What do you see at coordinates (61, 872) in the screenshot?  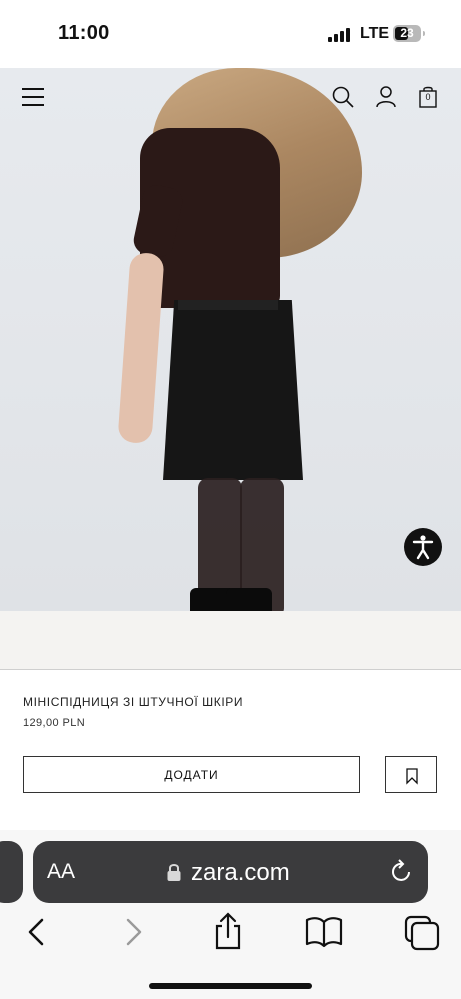 I see `text-size-button: AA` at bounding box center [61, 872].